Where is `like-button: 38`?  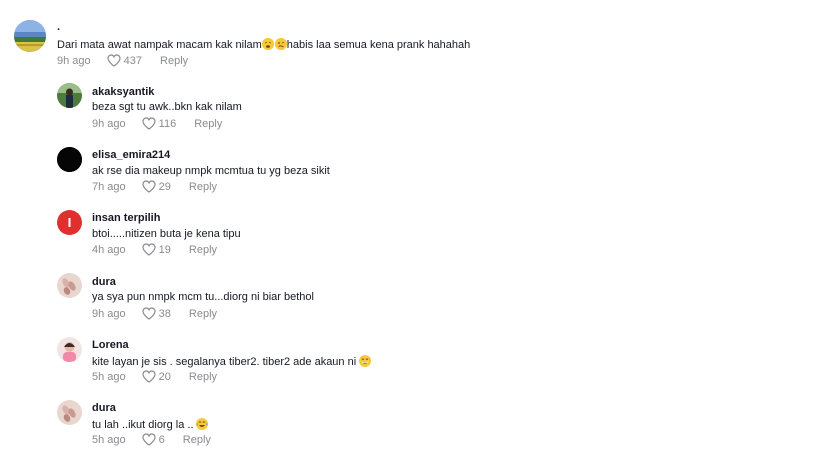
like-button: 38 is located at coordinates (156, 313).